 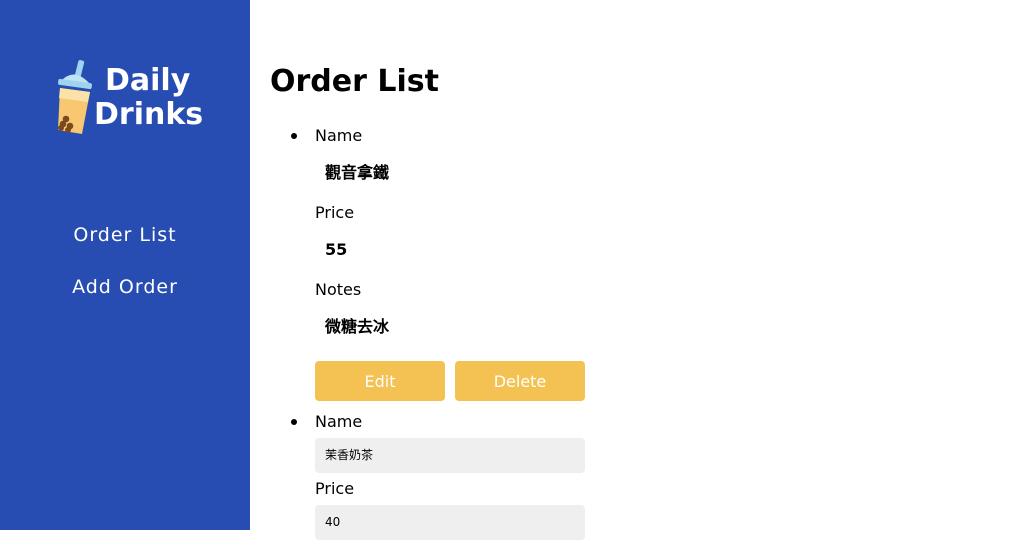 I want to click on brand-line-2: Drinks, so click(x=149, y=114).